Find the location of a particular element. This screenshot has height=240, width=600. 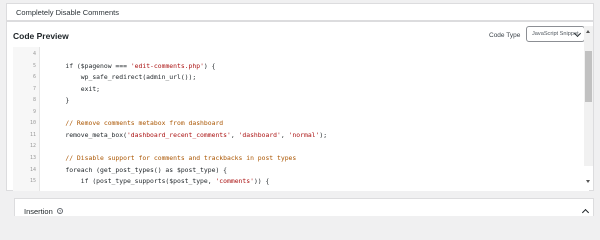

line-number: 7 is located at coordinates (34, 88).